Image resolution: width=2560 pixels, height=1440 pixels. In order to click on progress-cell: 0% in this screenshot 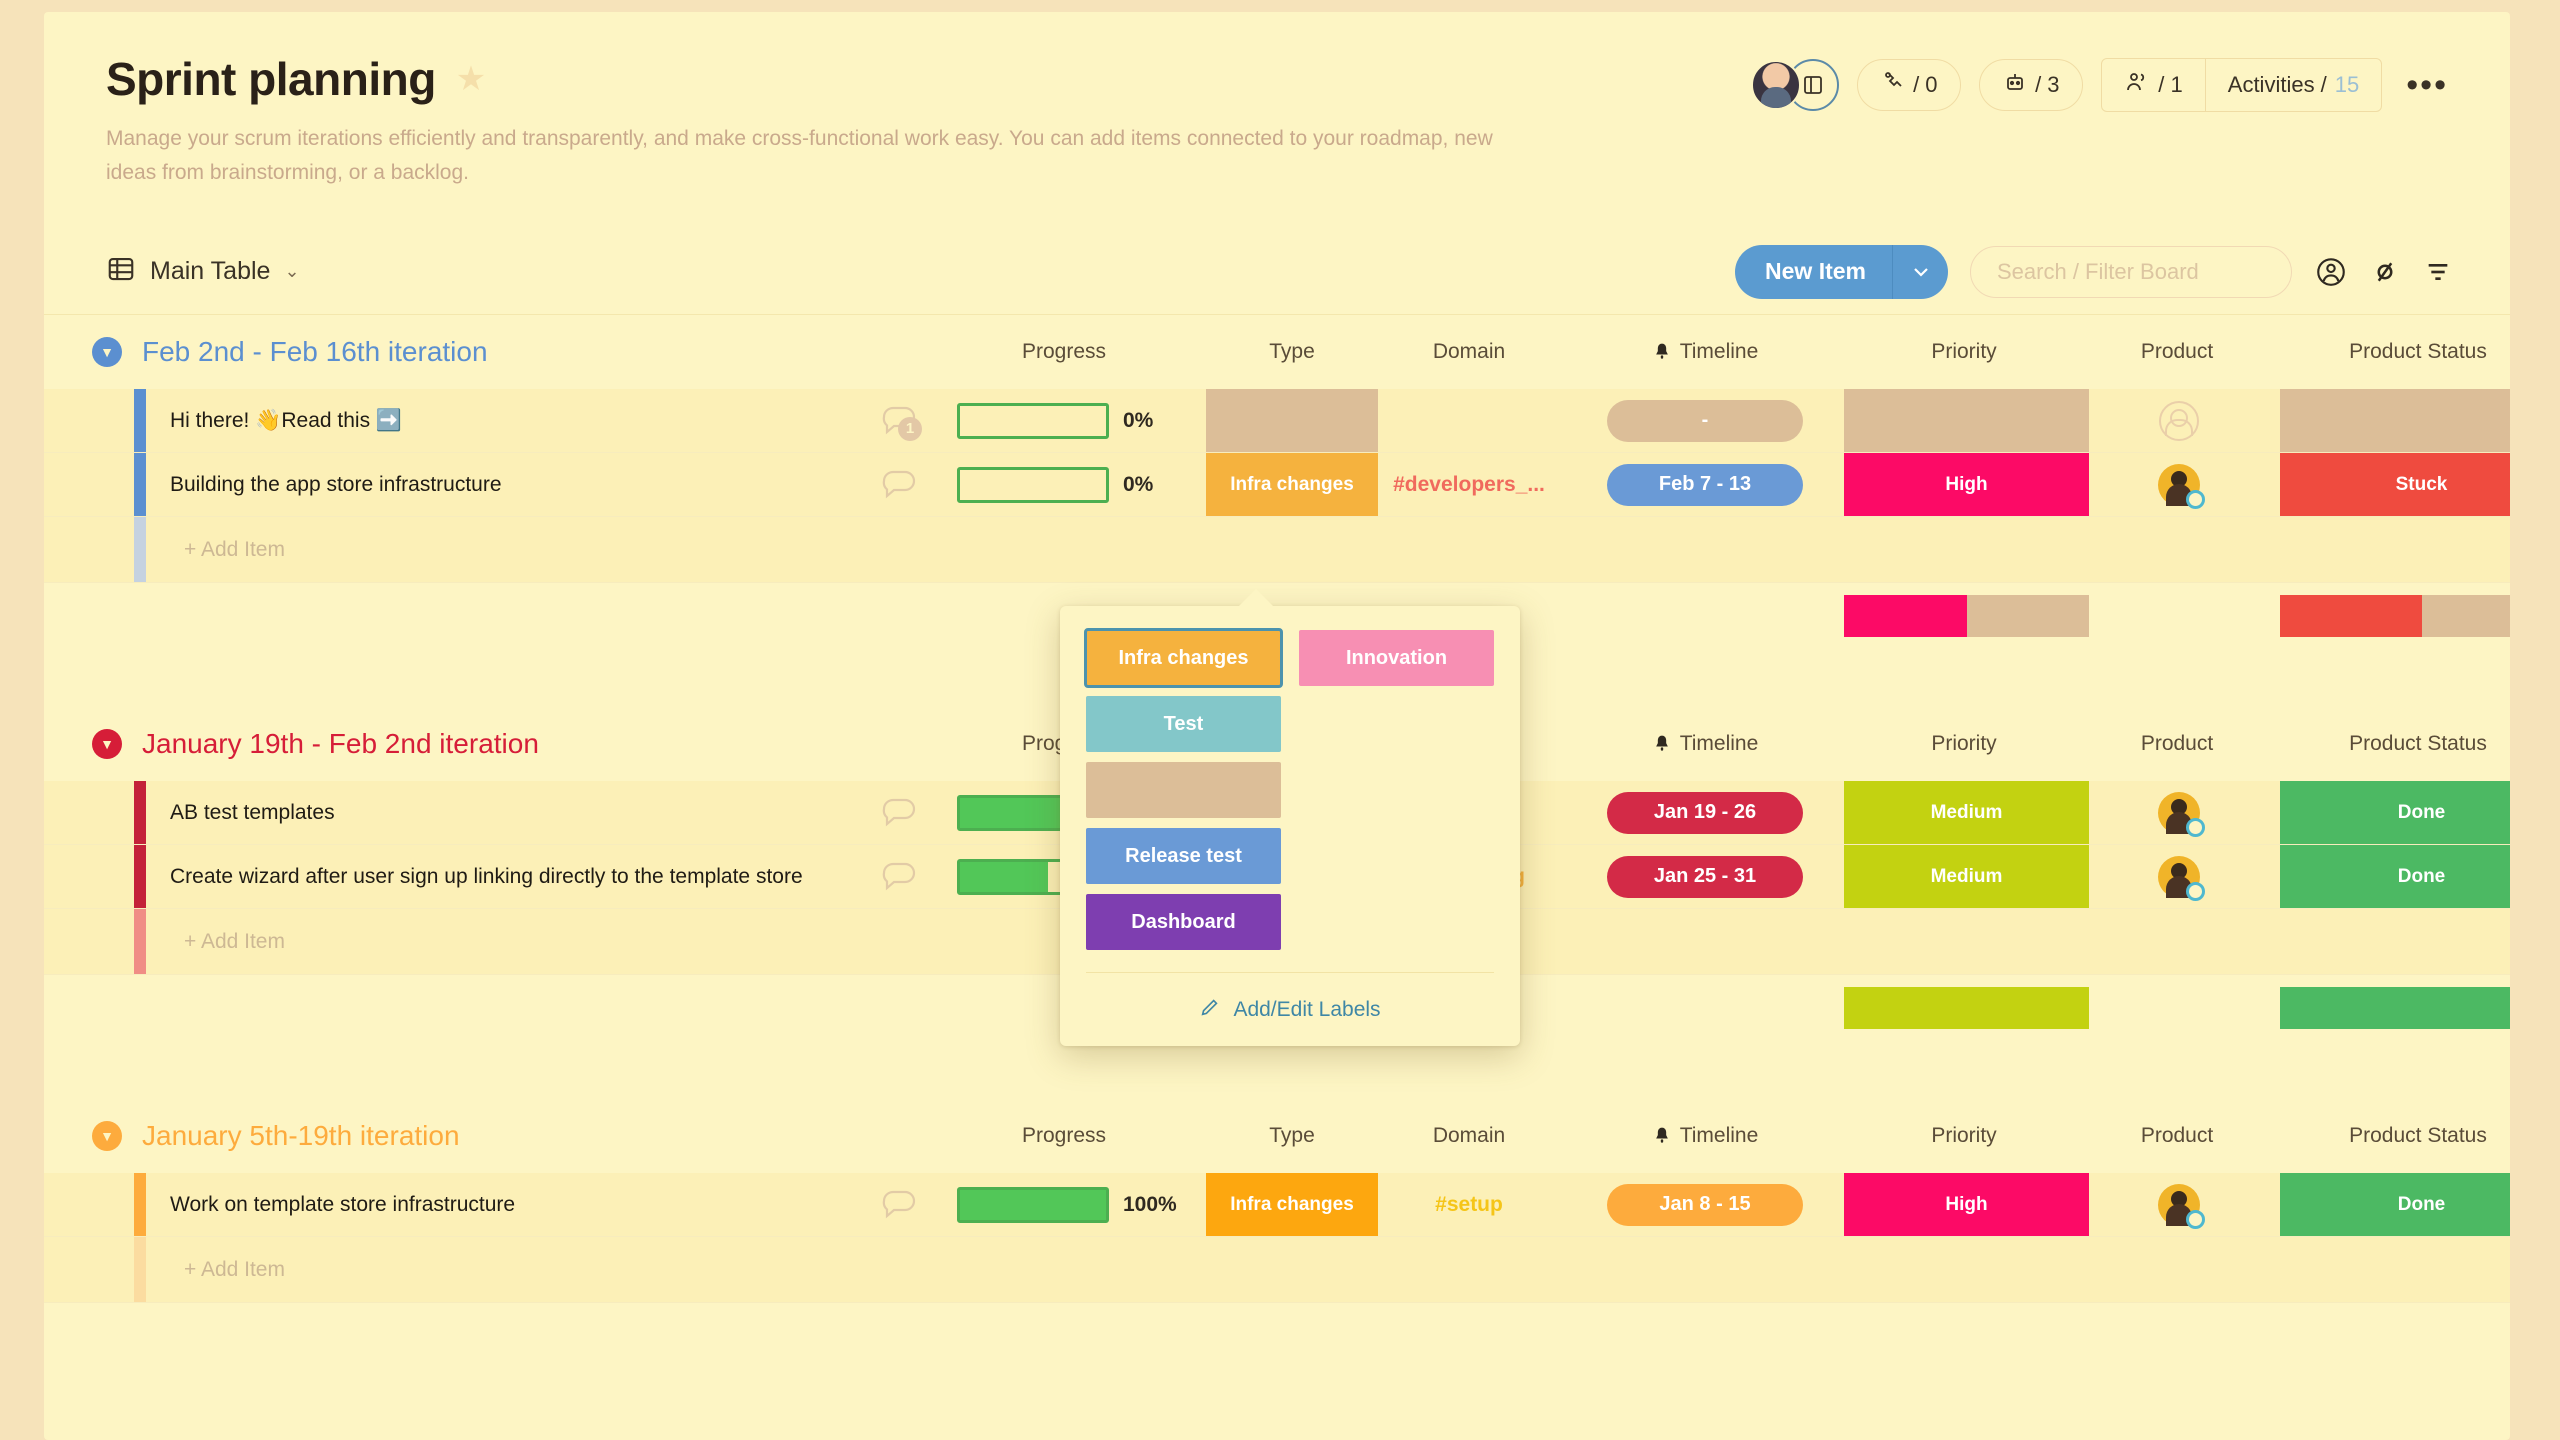, I will do `click(1069, 420)`.